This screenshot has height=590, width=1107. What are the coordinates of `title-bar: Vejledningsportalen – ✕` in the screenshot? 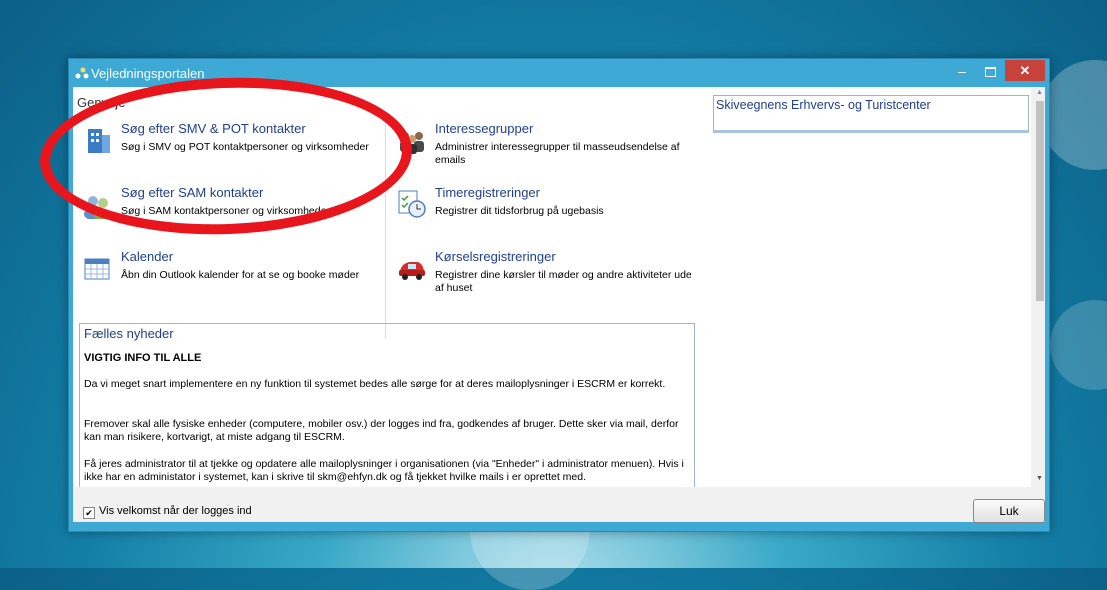 It's located at (559, 73).